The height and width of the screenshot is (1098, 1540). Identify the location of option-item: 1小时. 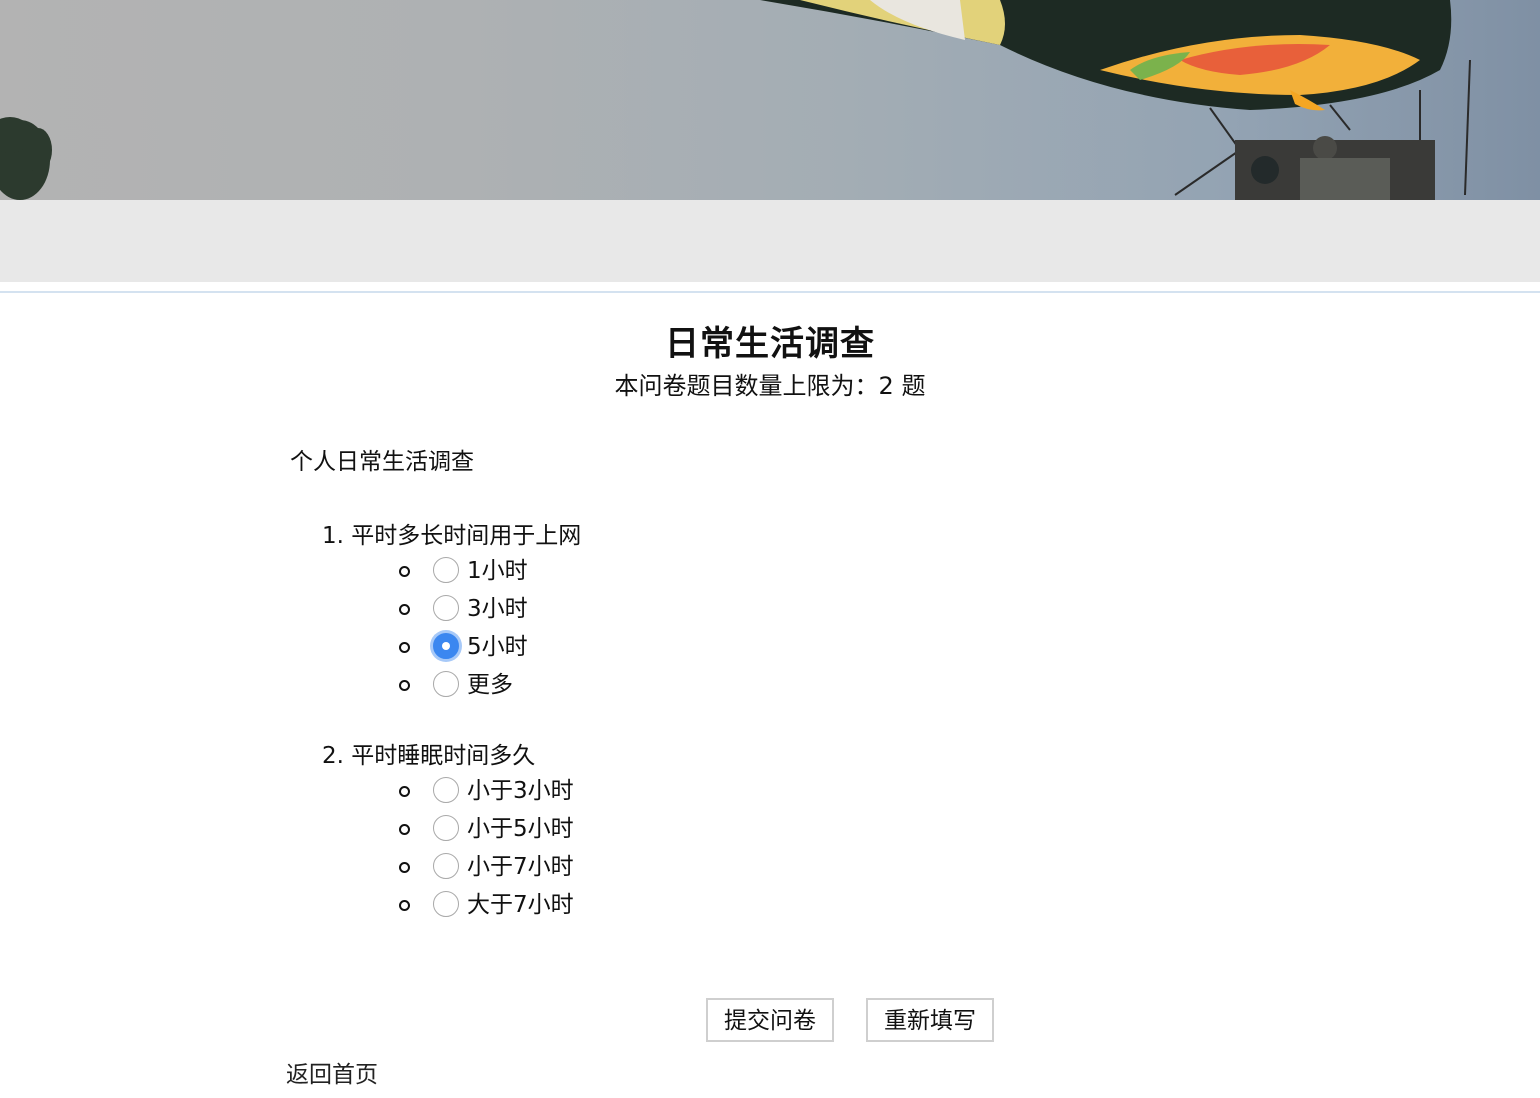
(451, 571).